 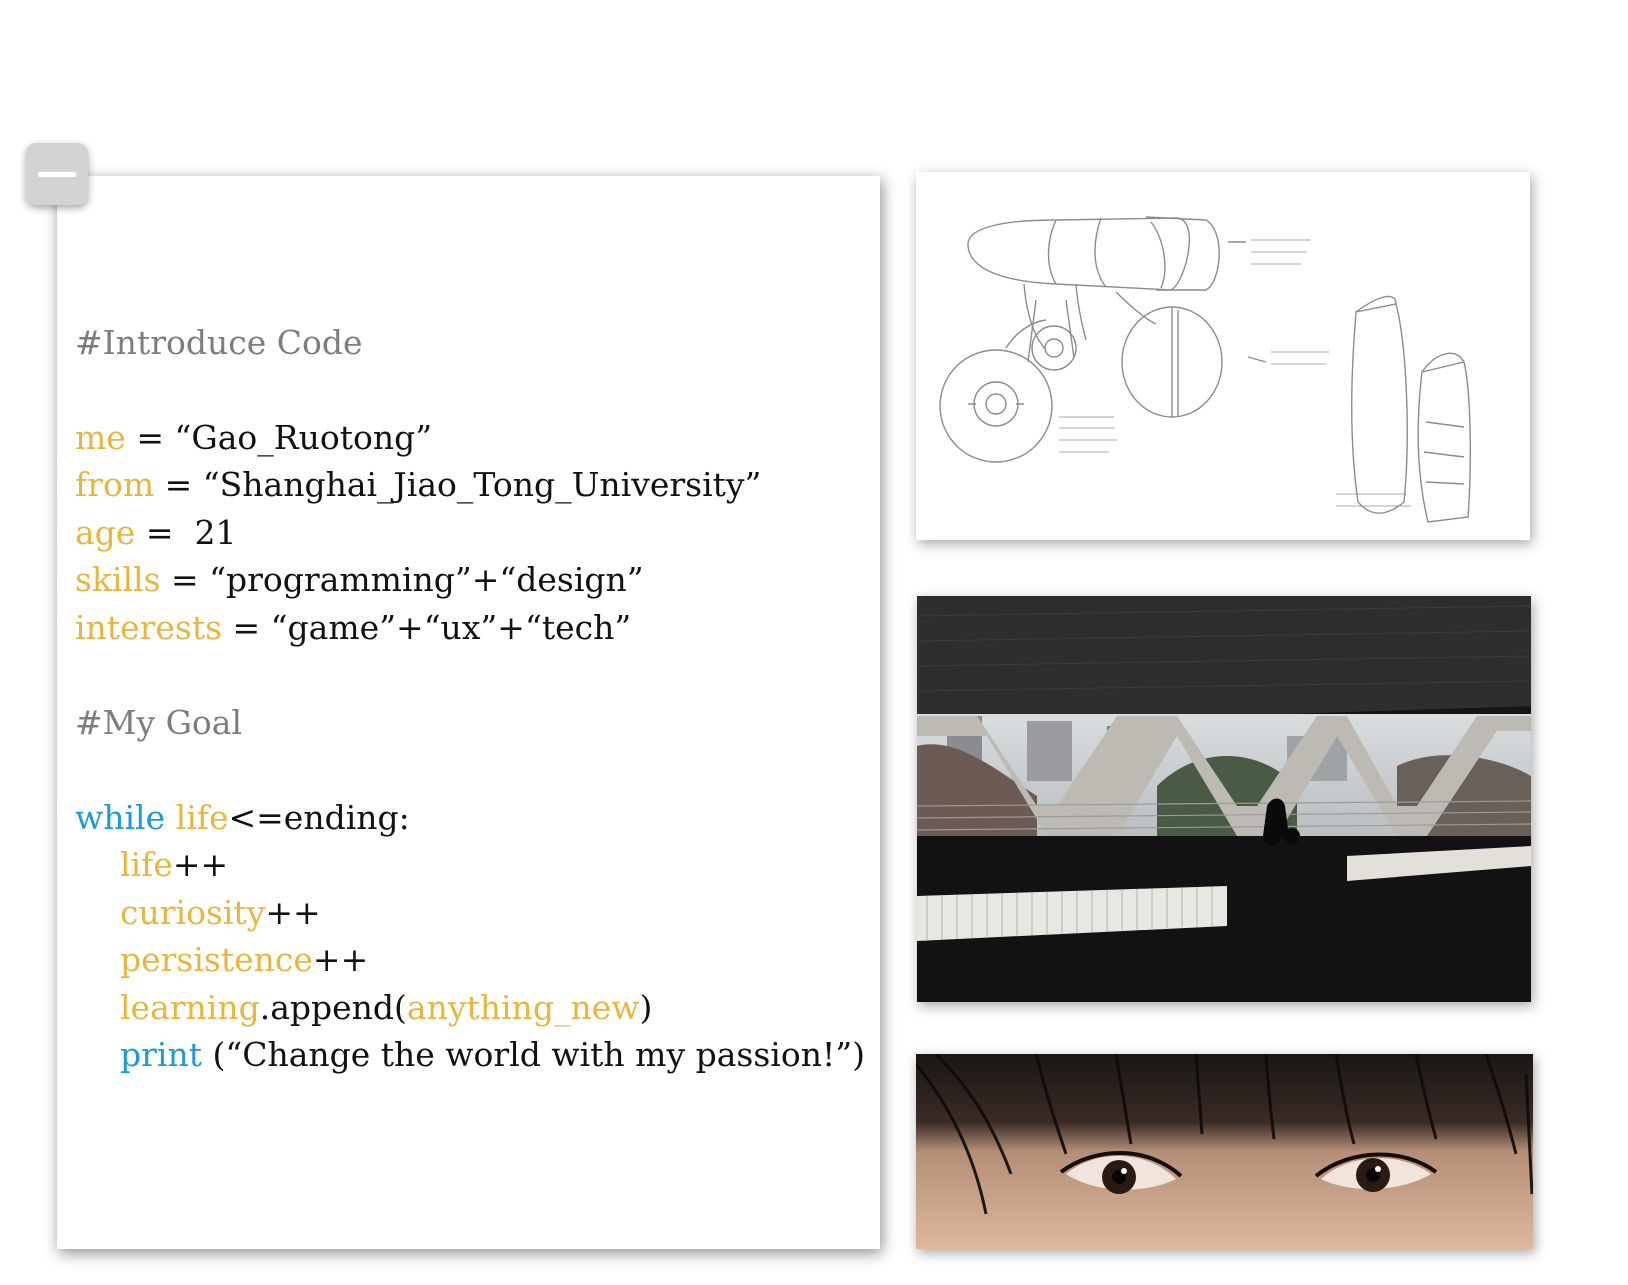 I want to click on learning-line: learning.append(anything_new), so click(x=470, y=1008).